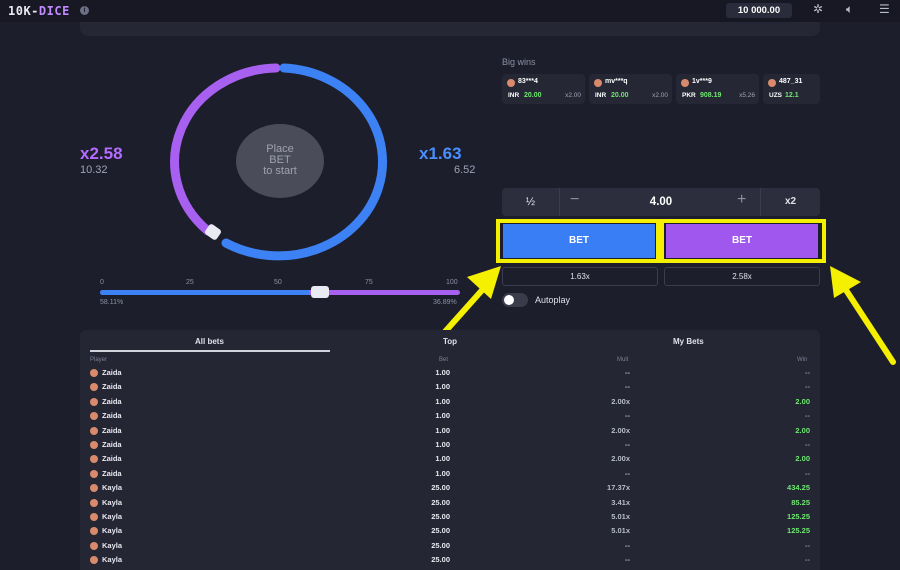 The image size is (900, 570). I want to click on top-strip, so click(450, 29).